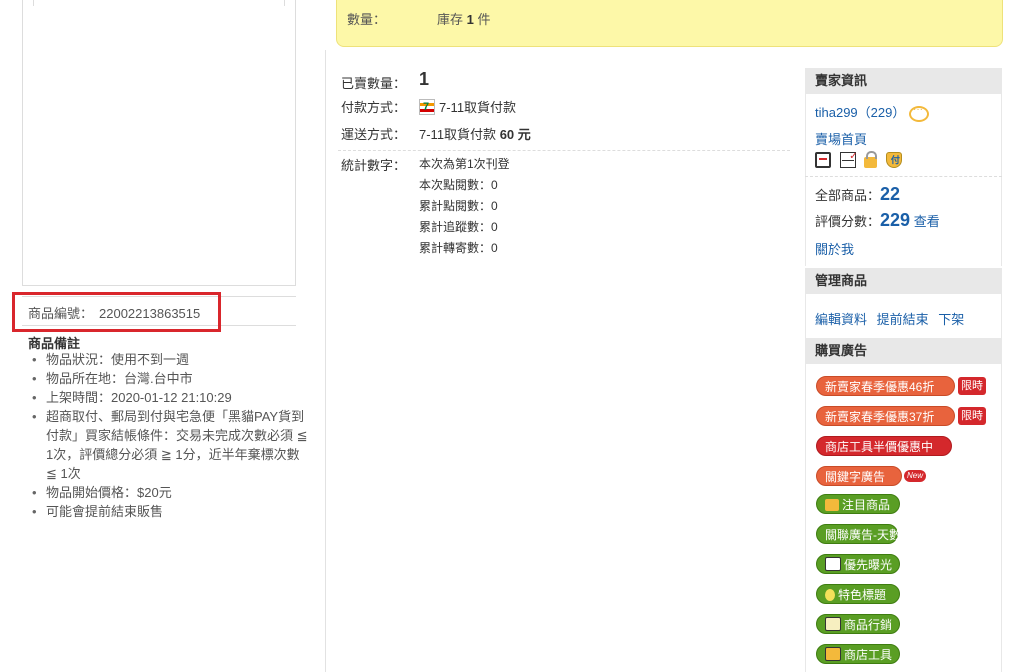 The width and height of the screenshot is (1024, 672). I want to click on stats-item: 本次為第1次刊登, so click(464, 164).